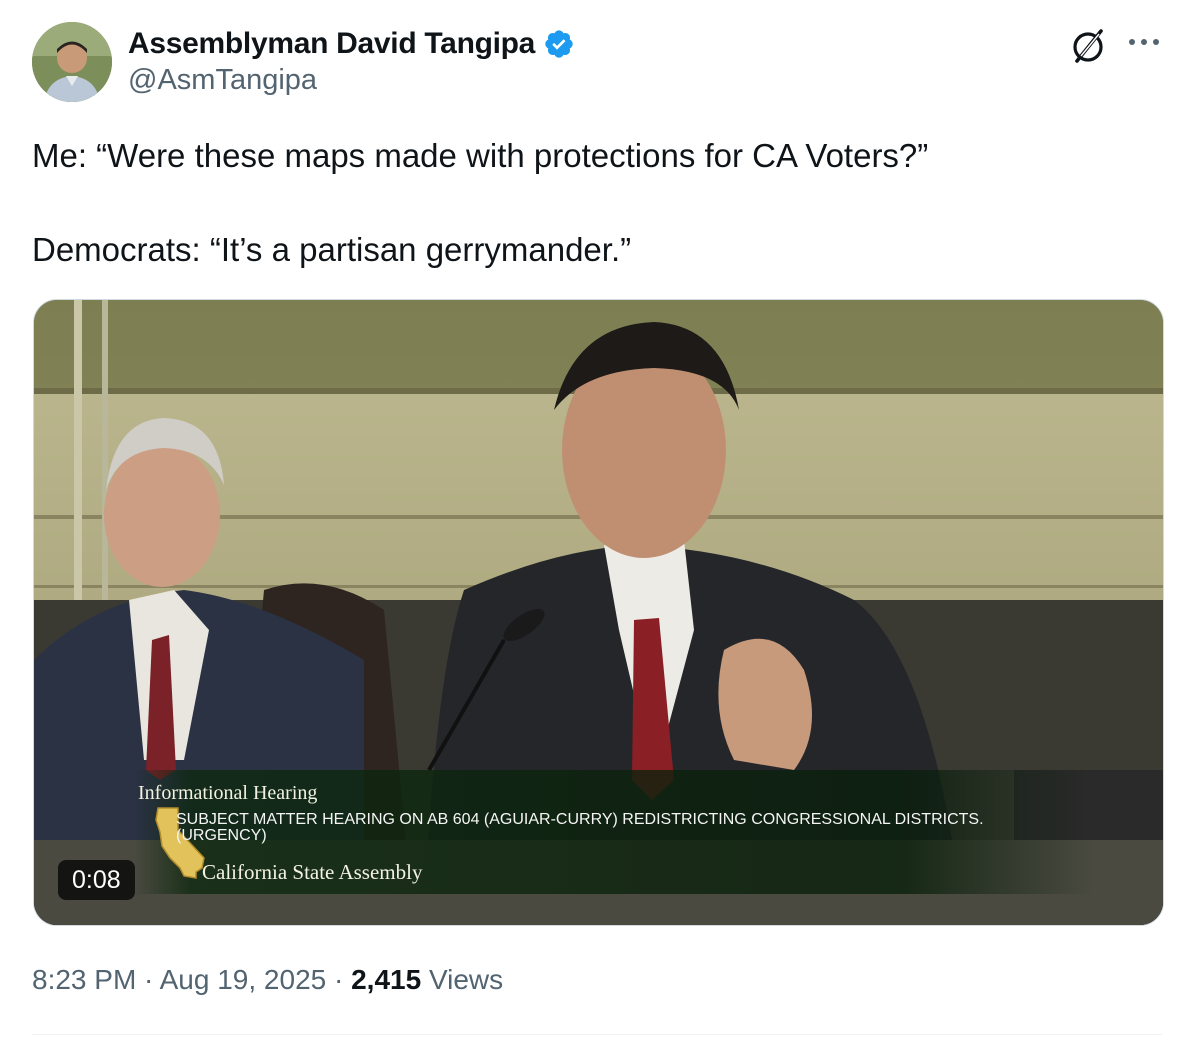 Image resolution: width=1198 pixels, height=1042 pixels. I want to click on author-display-name: Assemblyman David Tangipa, so click(331, 44).